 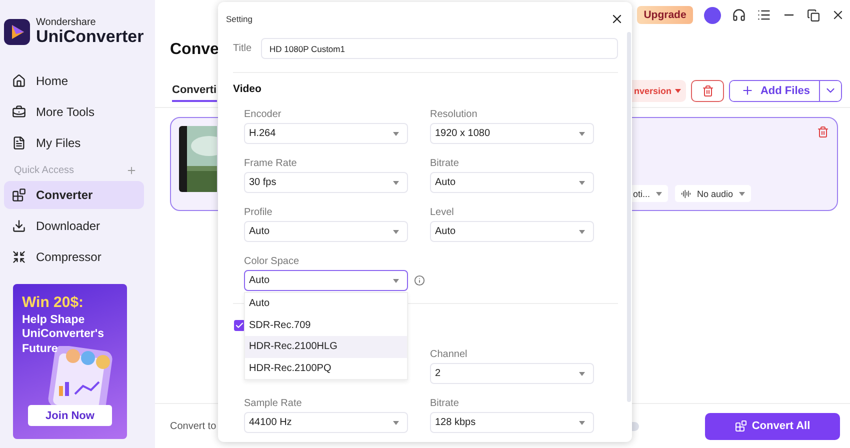 What do you see at coordinates (439, 48) in the screenshot?
I see `title-input: HD 1080P Custom1` at bounding box center [439, 48].